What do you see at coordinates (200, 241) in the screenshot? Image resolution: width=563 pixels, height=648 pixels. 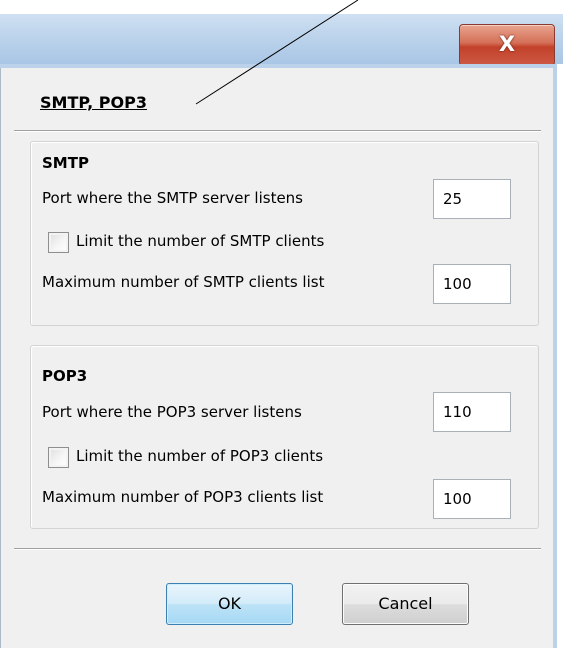 I see `smtp-limit-label: Limit the number of SMTP clients` at bounding box center [200, 241].